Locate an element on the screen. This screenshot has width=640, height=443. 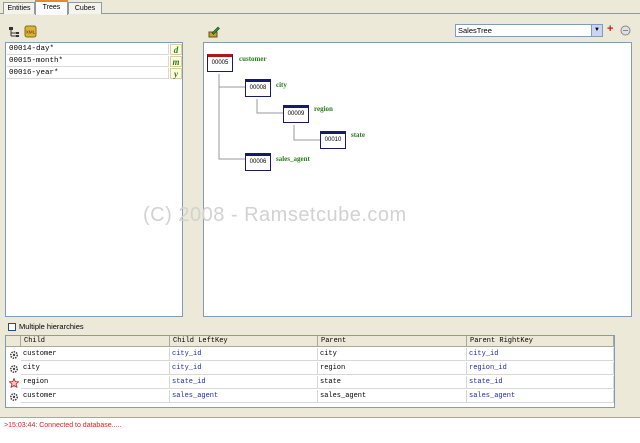
level-badge: y is located at coordinates (176, 73).